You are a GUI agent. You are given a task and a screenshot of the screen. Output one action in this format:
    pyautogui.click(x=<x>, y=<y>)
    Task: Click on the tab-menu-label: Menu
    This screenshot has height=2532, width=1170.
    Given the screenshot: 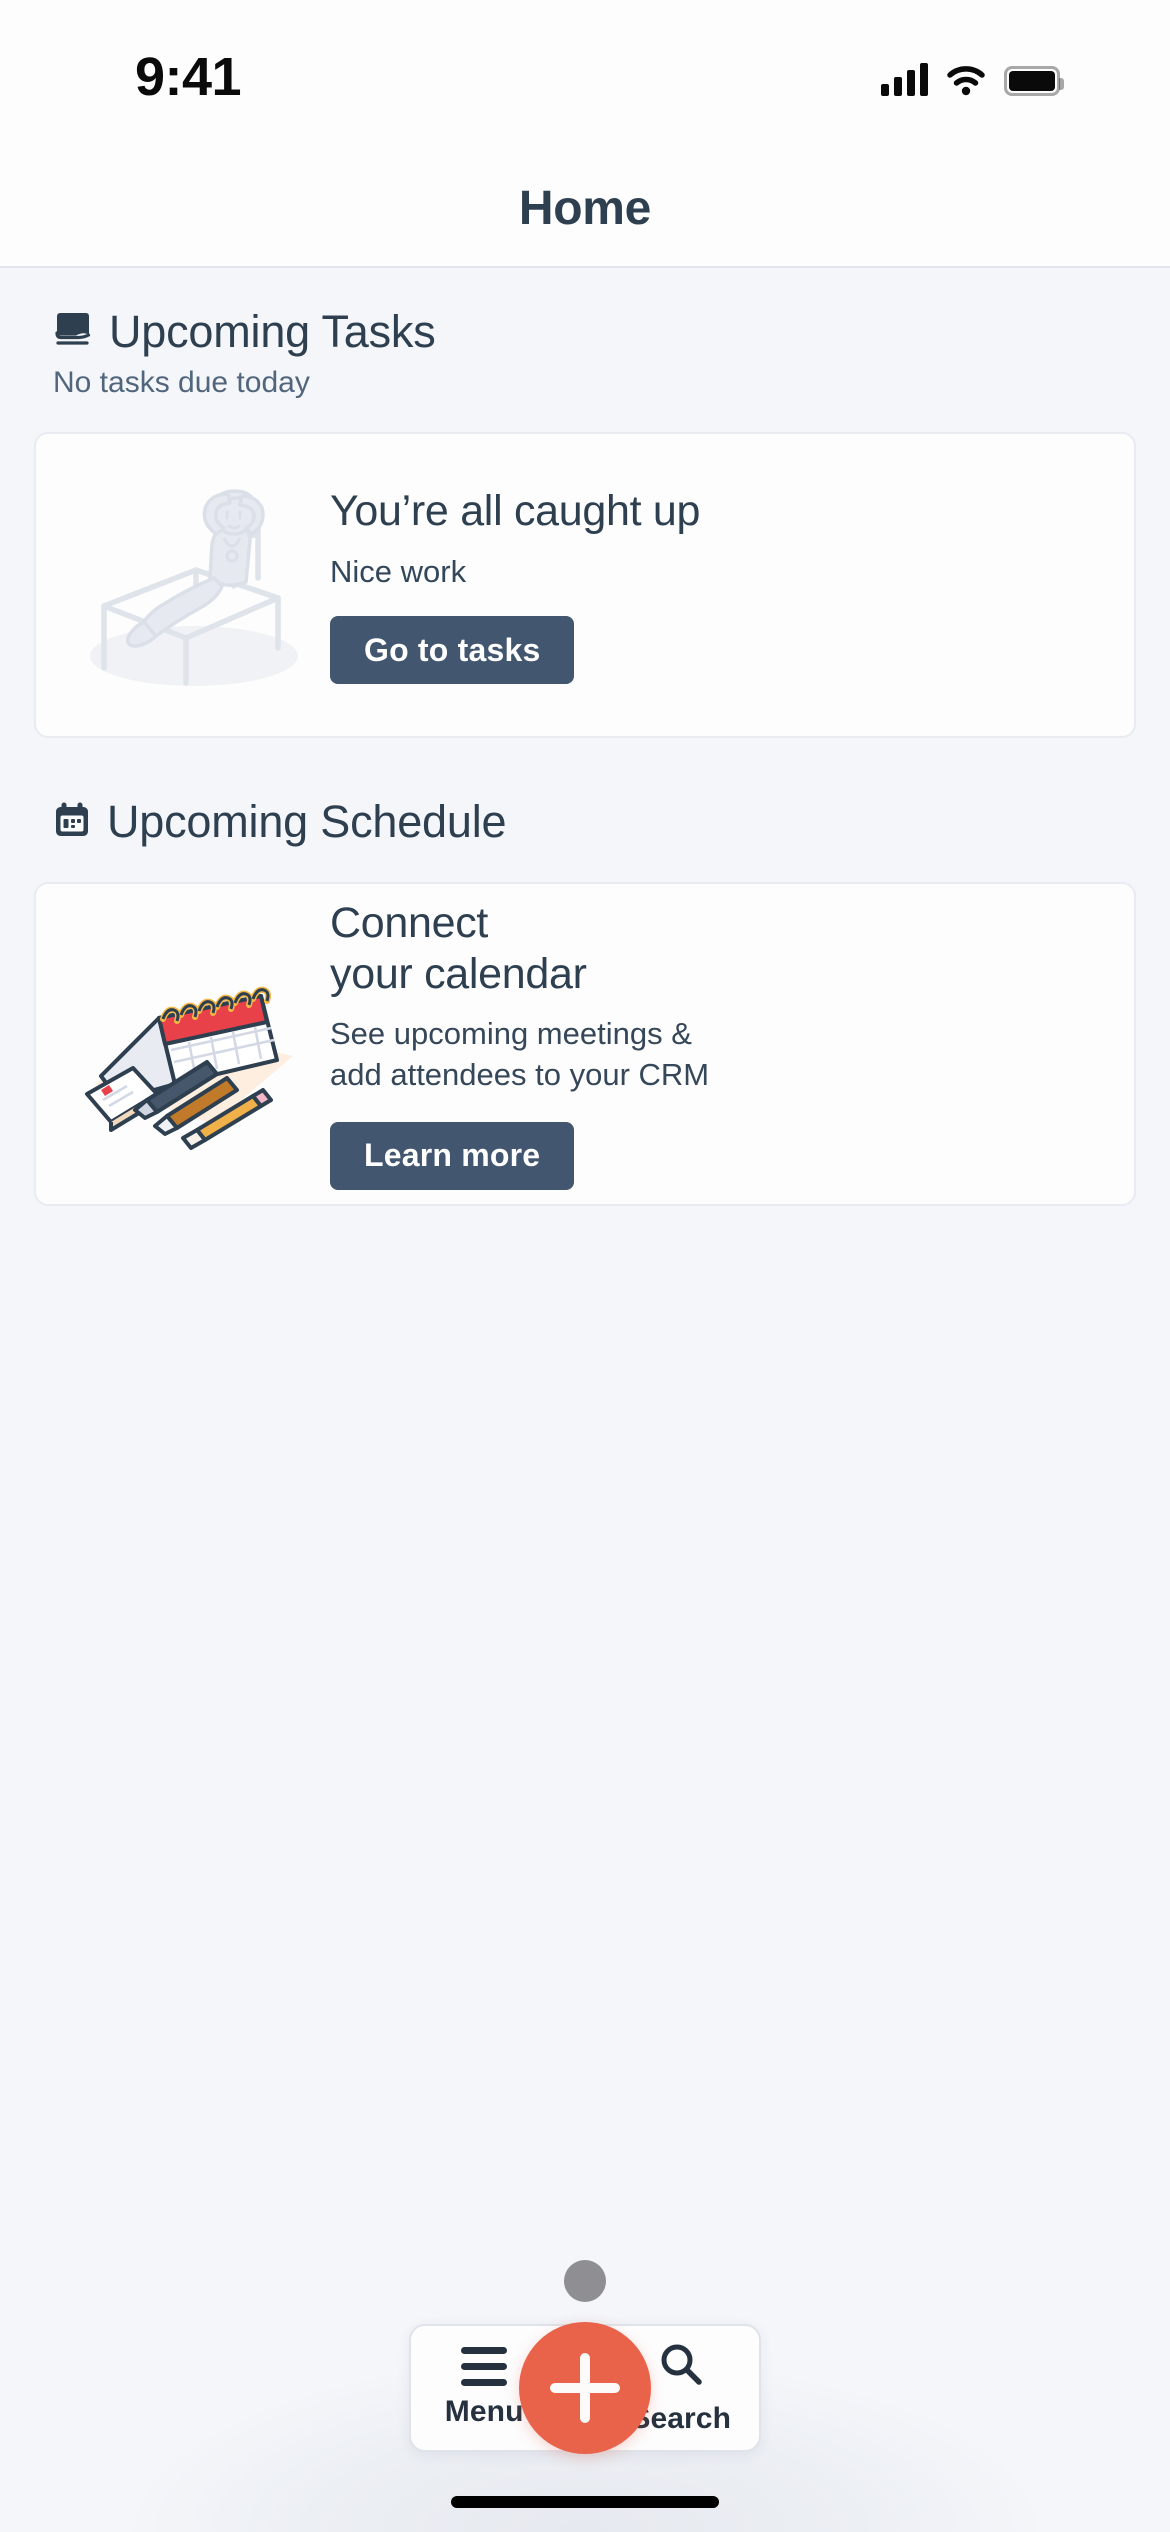 What is the action you would take?
    pyautogui.click(x=484, y=2411)
    